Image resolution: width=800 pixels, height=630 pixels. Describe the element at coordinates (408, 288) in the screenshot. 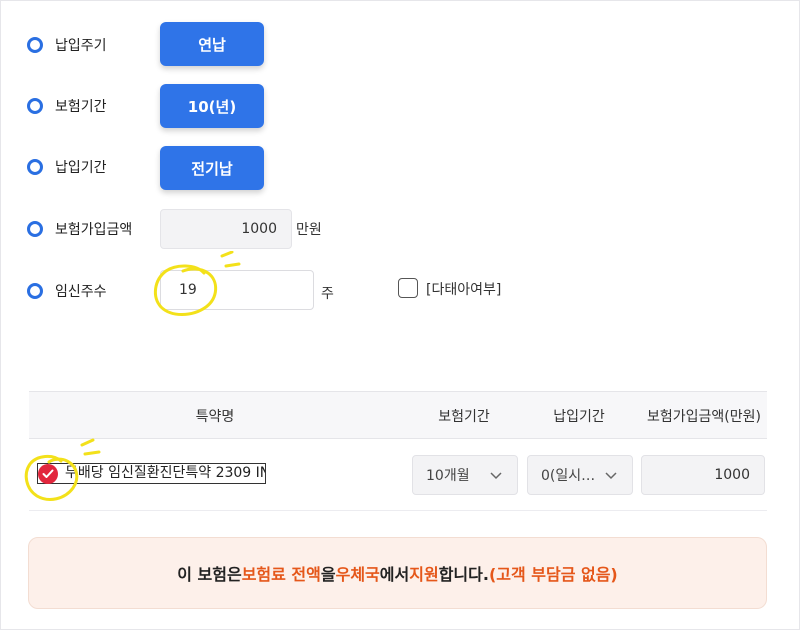

I see `twin-checkbox` at that location.